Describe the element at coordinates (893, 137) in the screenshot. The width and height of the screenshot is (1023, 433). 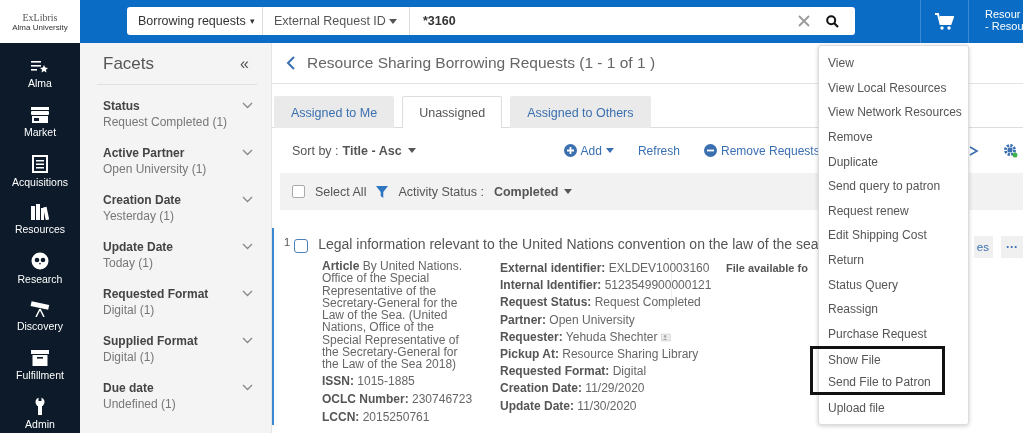
I see `menu-item: Remove` at that location.